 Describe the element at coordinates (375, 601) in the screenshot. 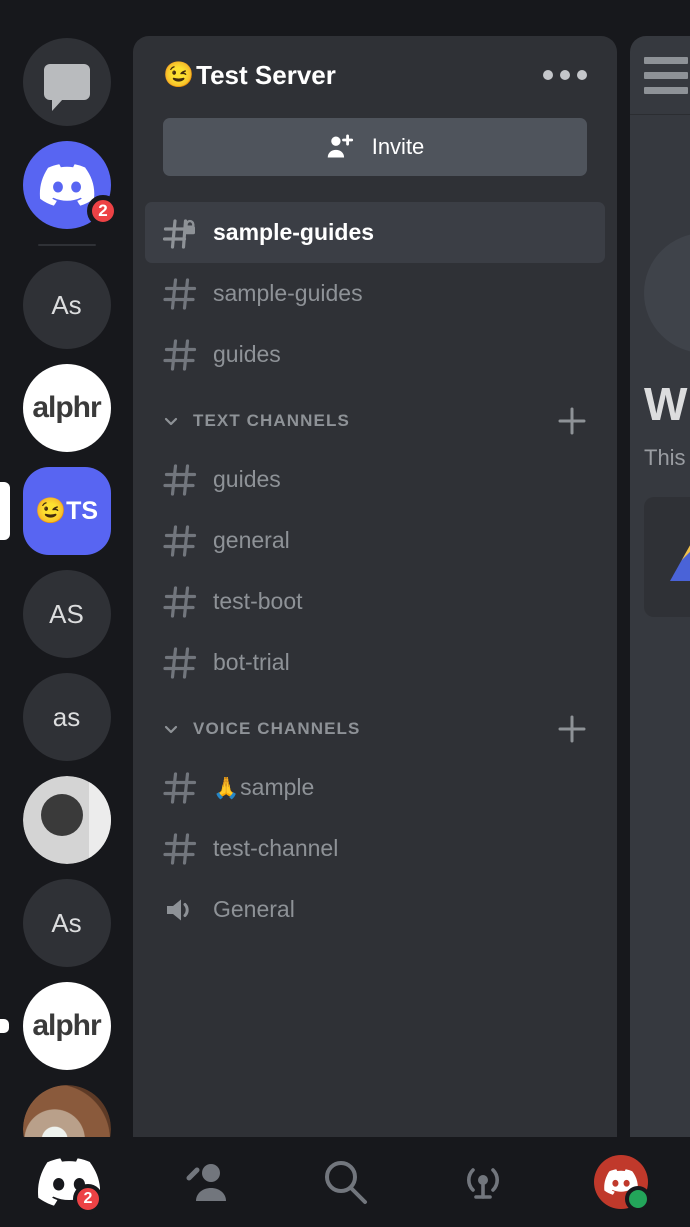

I see `channel-item-test-boot: test-boot` at that location.